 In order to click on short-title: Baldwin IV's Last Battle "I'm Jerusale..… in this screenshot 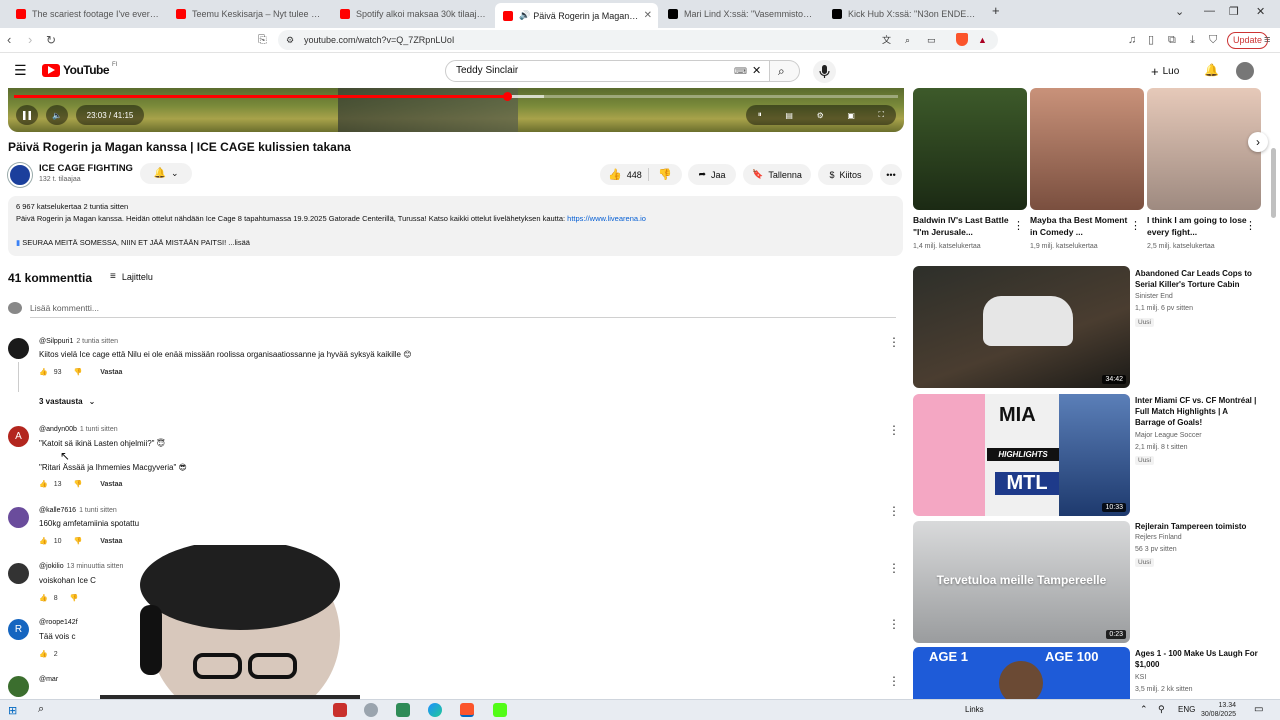, I will do `click(963, 226)`.